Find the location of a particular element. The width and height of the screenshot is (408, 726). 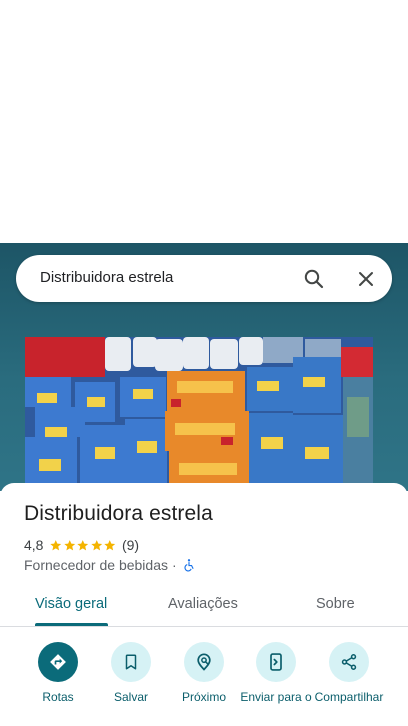

share-icon is located at coordinates (349, 662).